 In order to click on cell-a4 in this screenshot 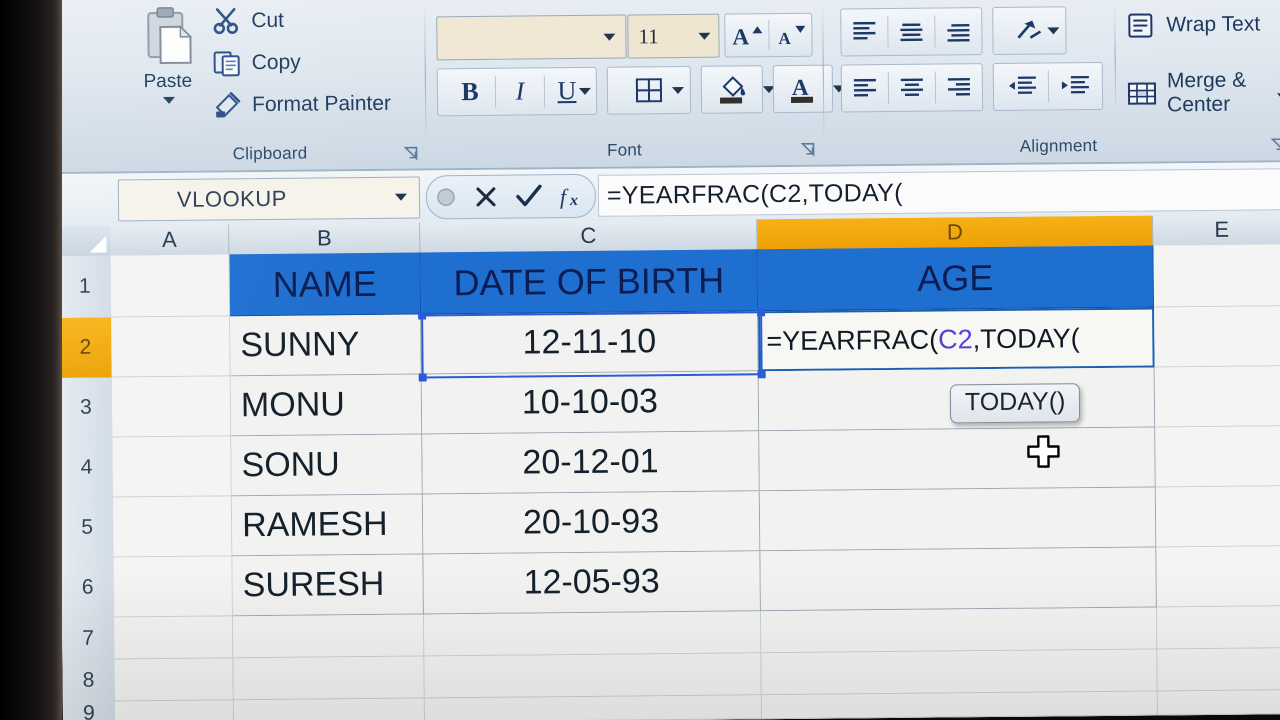, I will do `click(172, 467)`.